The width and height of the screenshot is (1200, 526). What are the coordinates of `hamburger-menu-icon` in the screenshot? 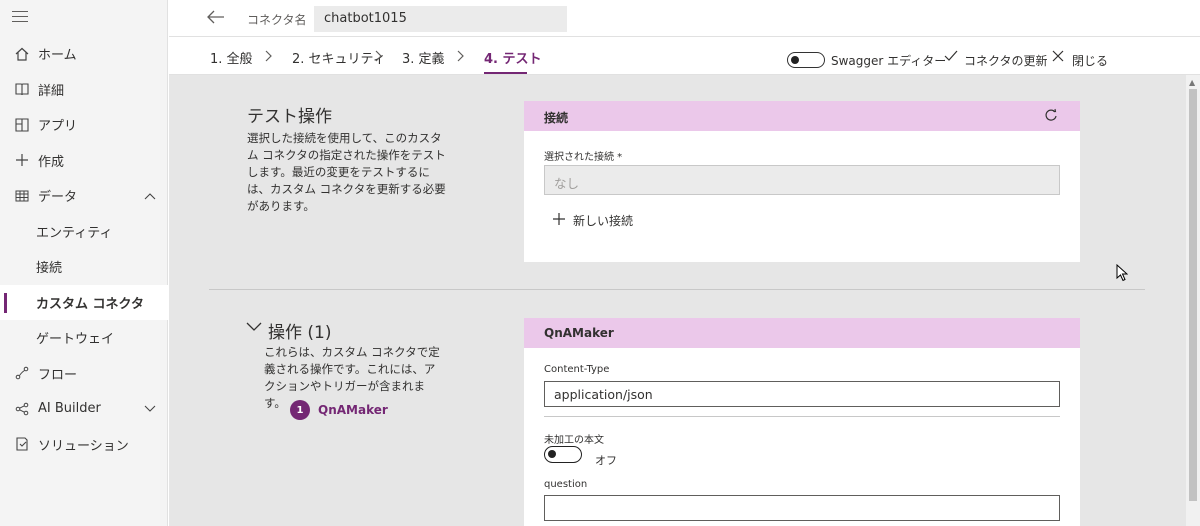 It's located at (20, 17).